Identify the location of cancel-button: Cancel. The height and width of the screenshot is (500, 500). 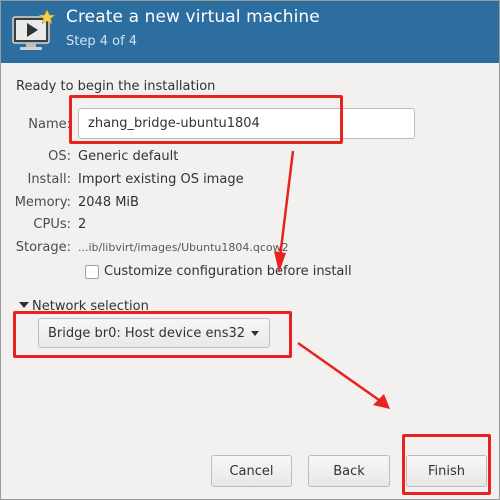
(251, 471).